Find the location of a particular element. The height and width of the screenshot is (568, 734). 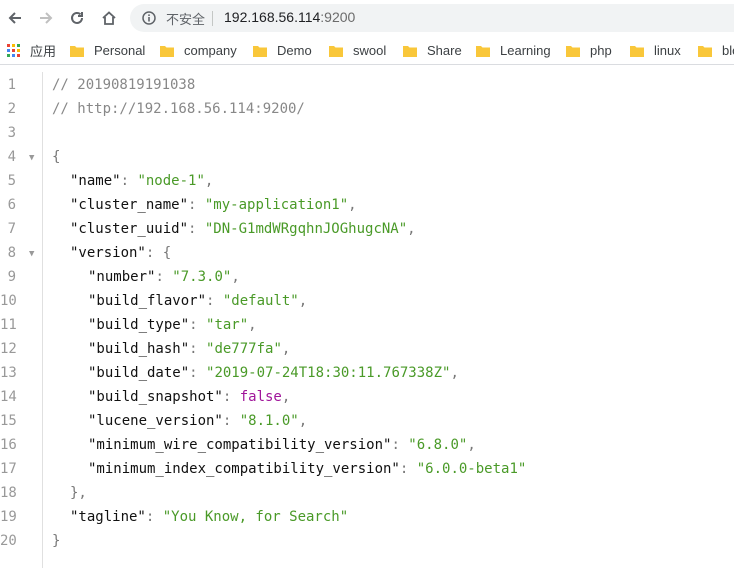

json-value: "de777fa" is located at coordinates (244, 349).